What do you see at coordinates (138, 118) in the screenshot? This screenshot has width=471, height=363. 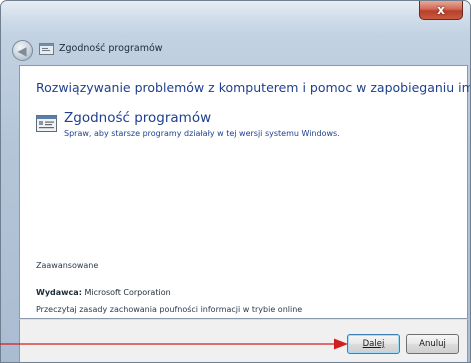 I see `option-title: Zgodność programów` at bounding box center [138, 118].